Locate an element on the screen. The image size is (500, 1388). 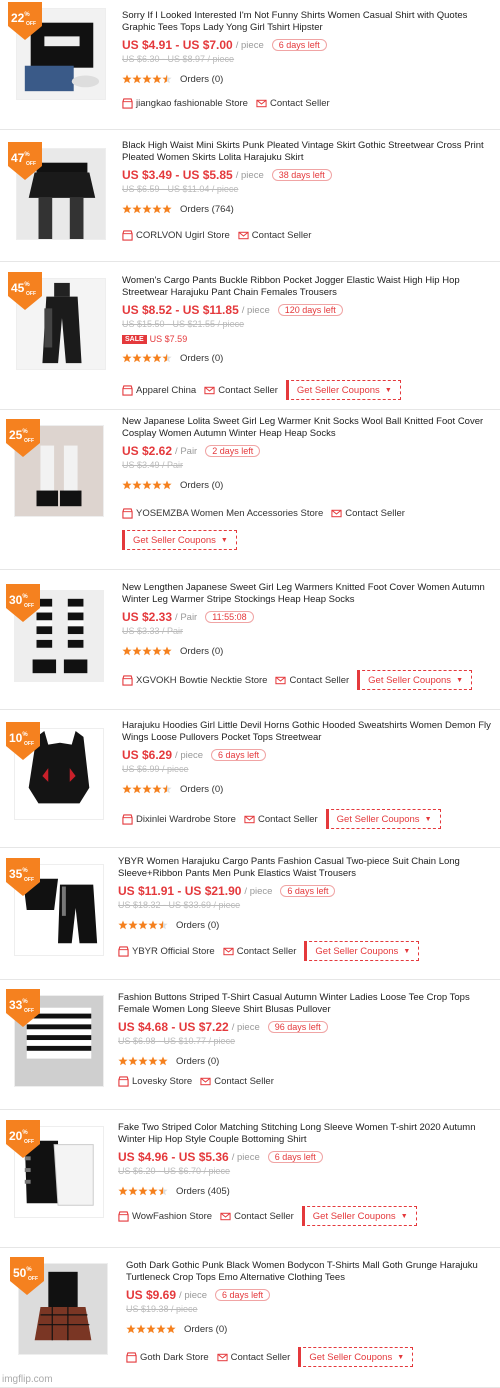
product-price: US $2.62 is located at coordinates (147, 451).